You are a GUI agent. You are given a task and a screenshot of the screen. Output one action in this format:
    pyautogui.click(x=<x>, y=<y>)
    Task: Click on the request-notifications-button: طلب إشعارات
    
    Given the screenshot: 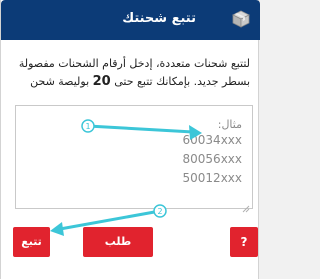 What is the action you would take?
    pyautogui.click(x=118, y=252)
    